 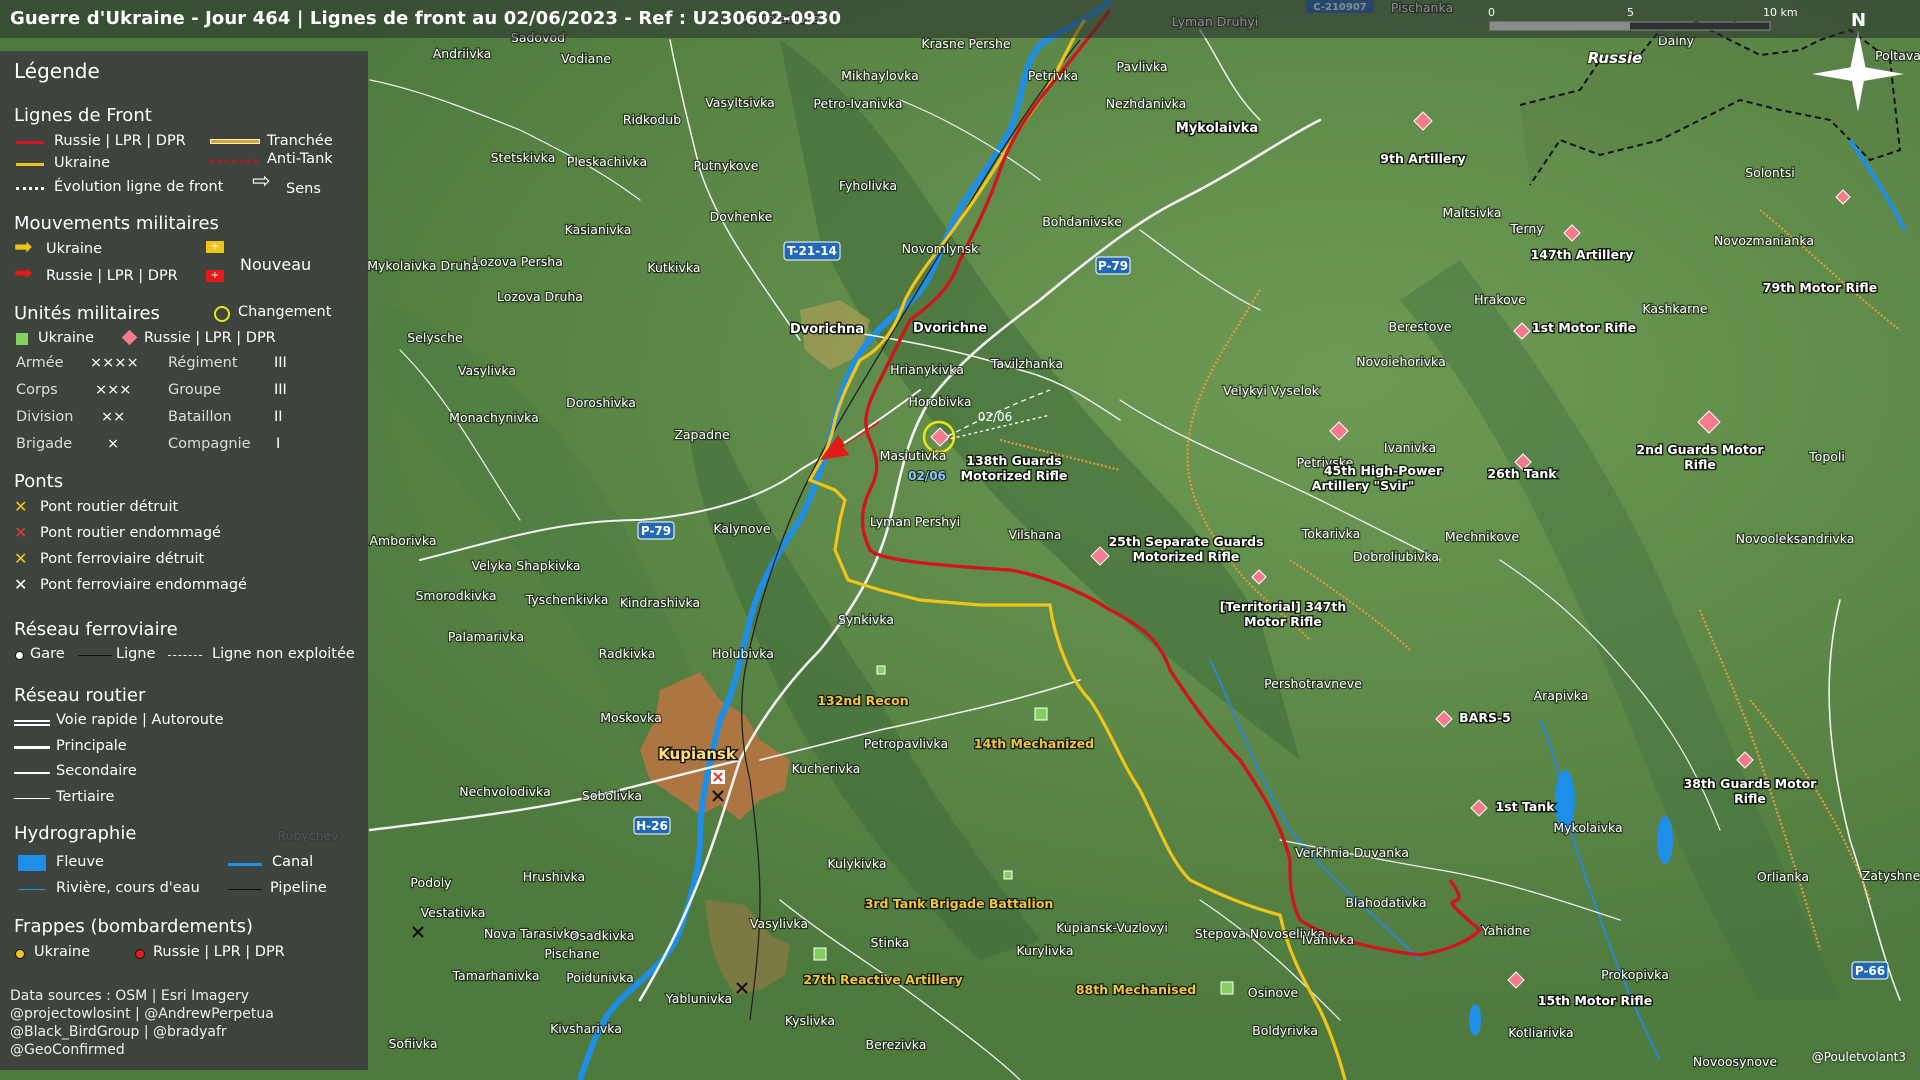 I want to click on main-road-swatch, so click(x=32, y=747).